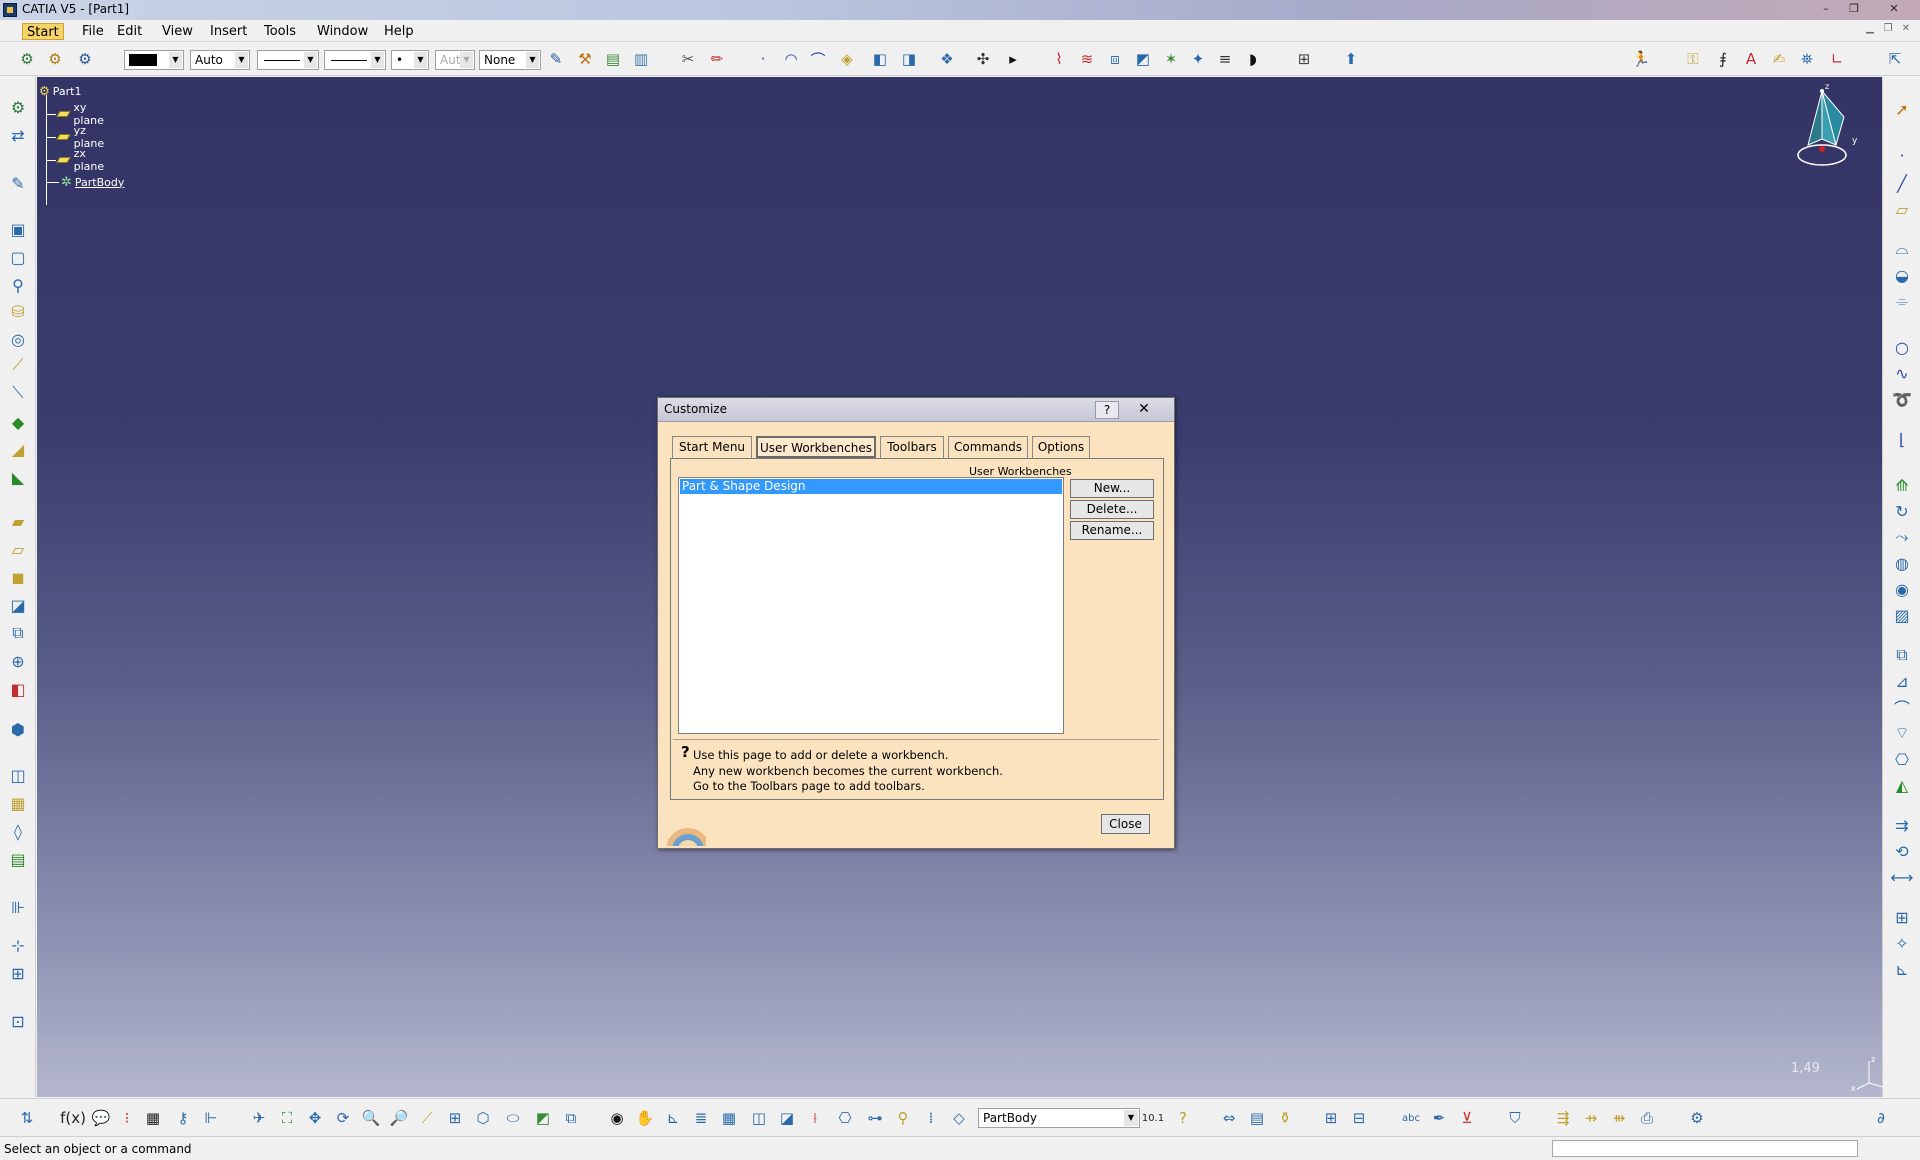  What do you see at coordinates (1013, 59) in the screenshot?
I see `play-icon: ▸` at bounding box center [1013, 59].